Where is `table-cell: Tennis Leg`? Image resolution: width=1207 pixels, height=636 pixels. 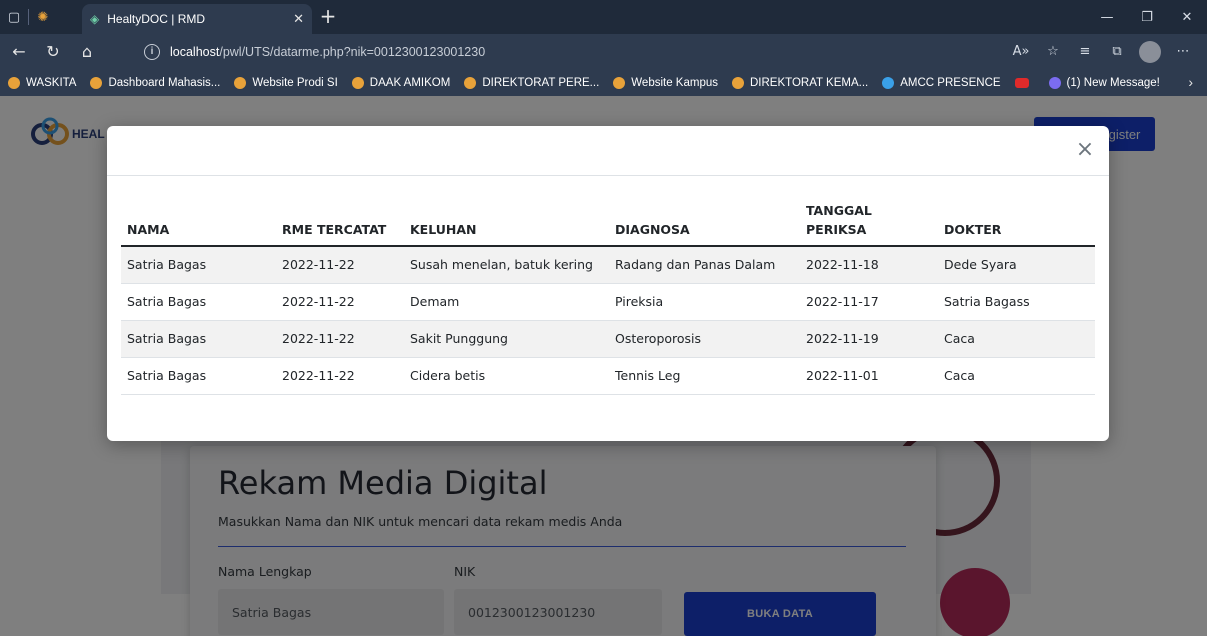
table-cell: Tennis Leg is located at coordinates (704, 376).